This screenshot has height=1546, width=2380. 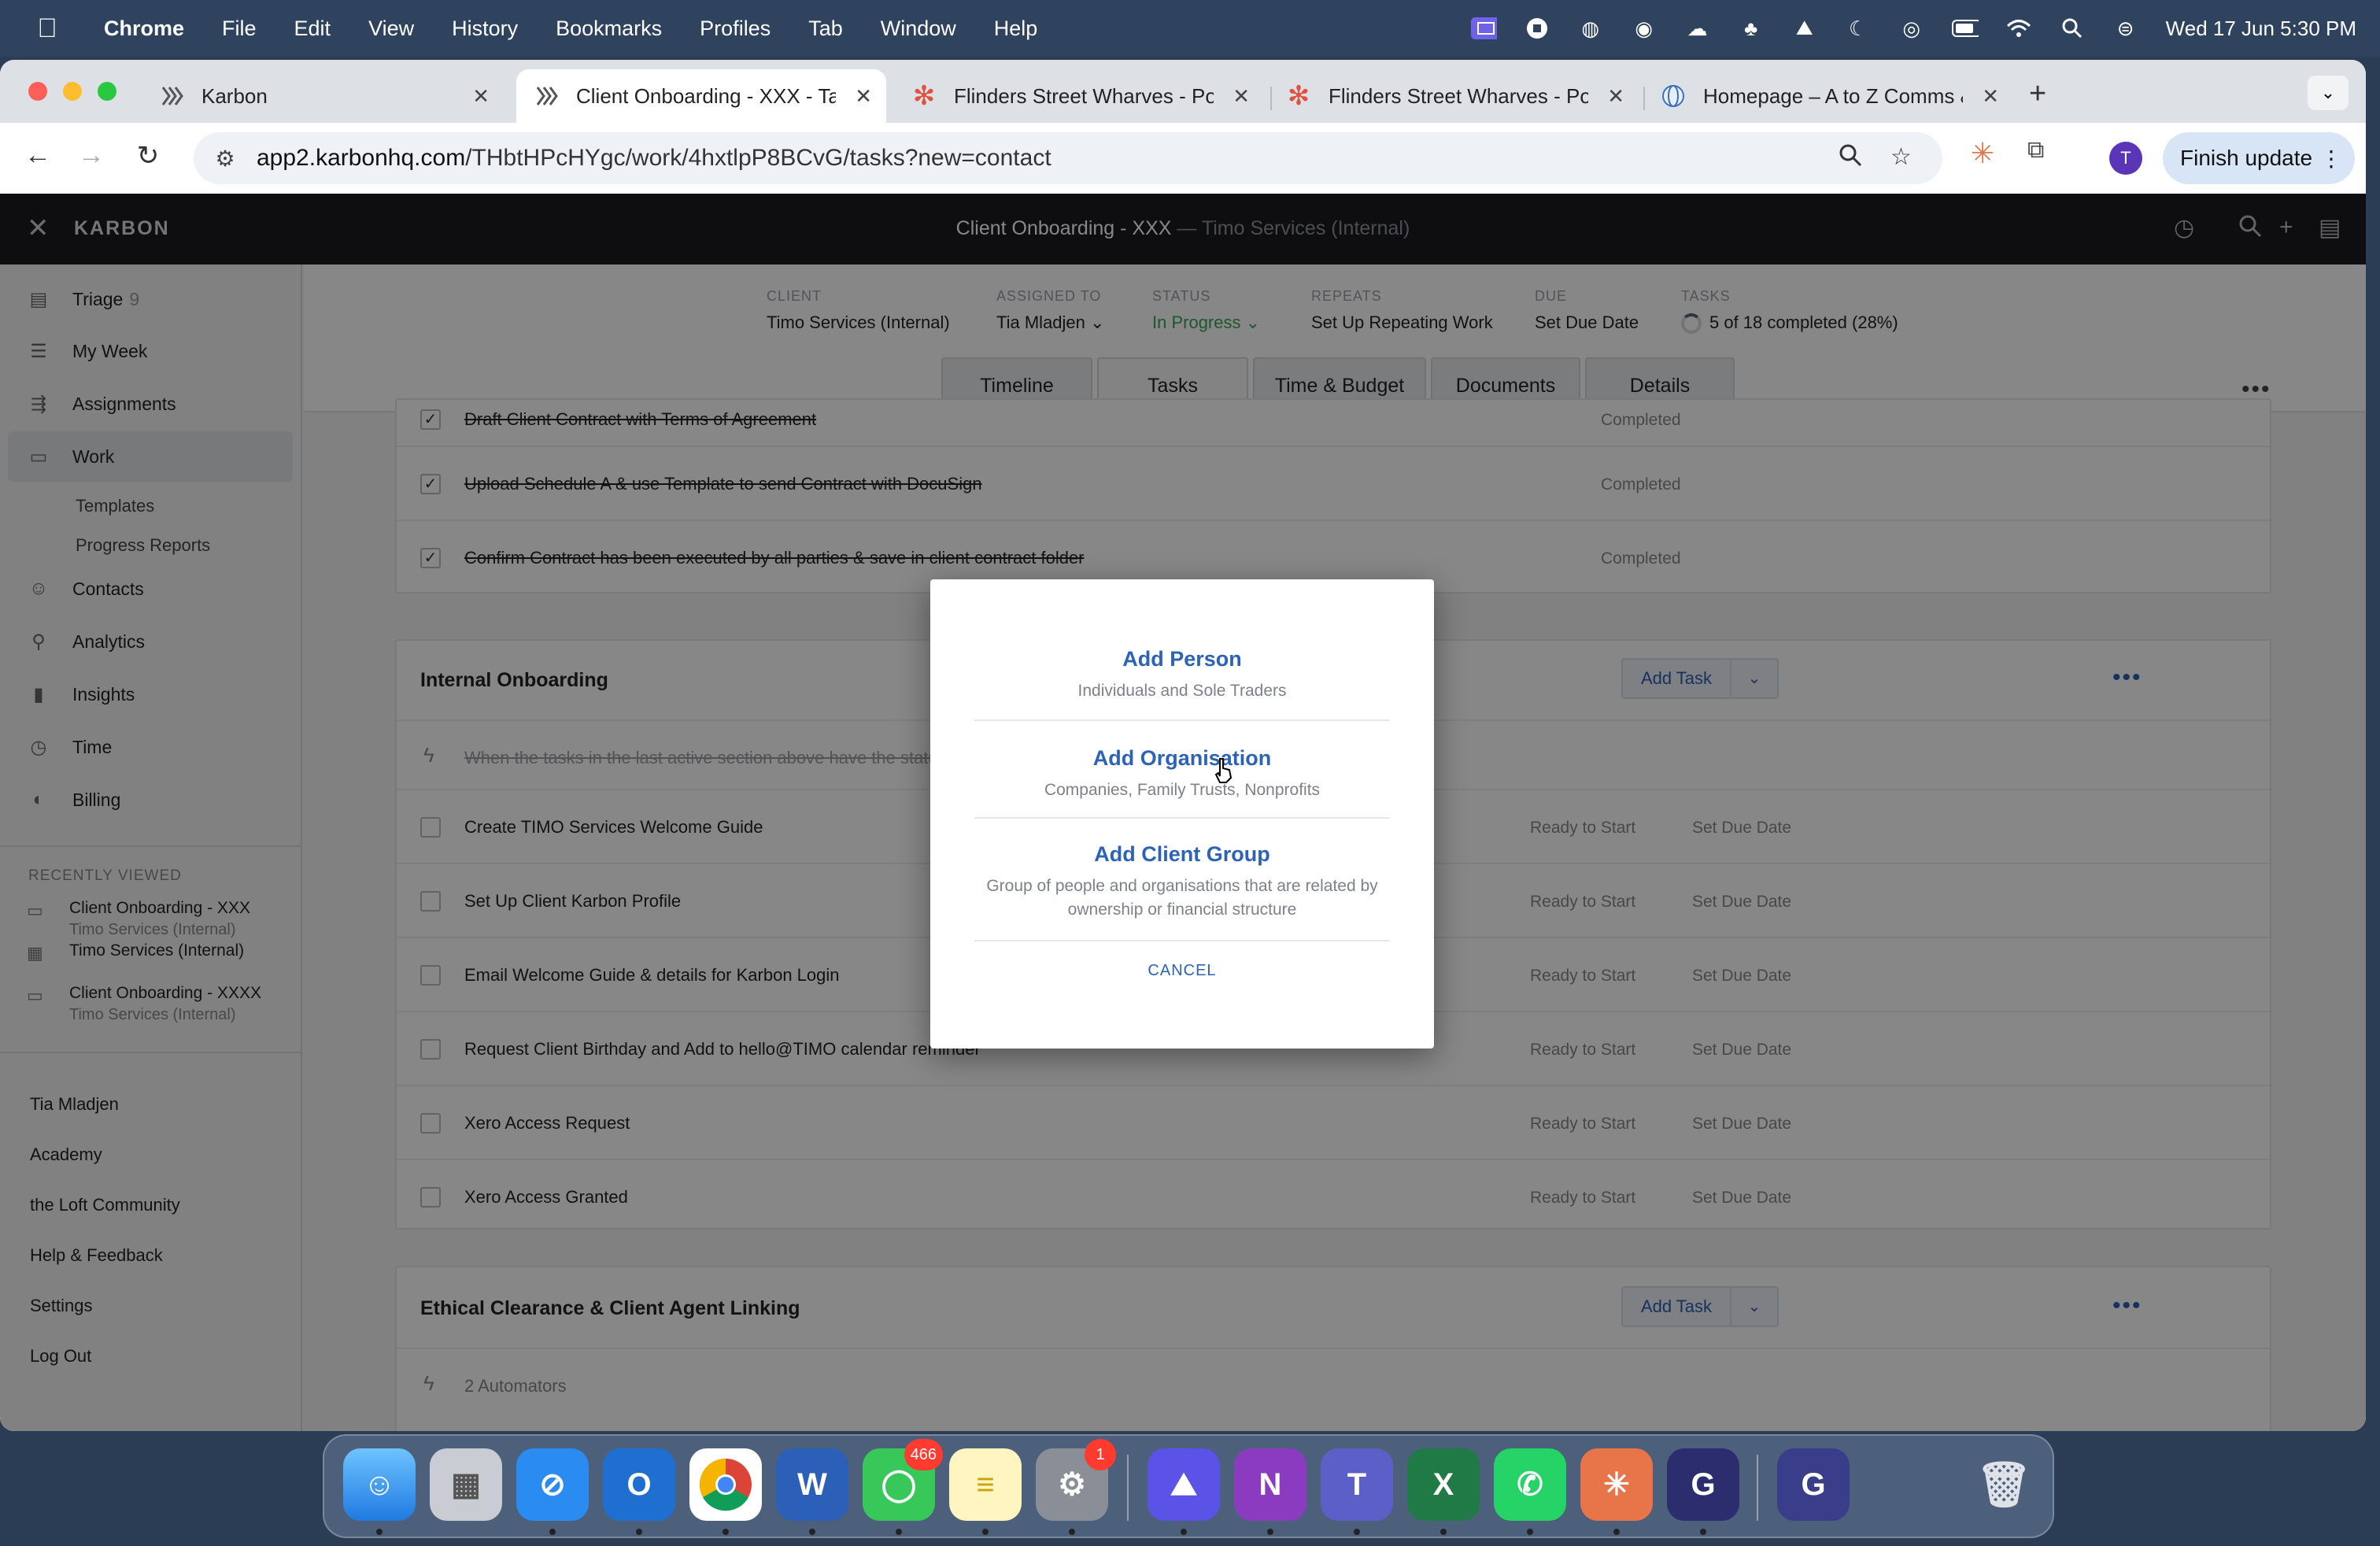 I want to click on reload-icon: ↻, so click(x=148, y=156).